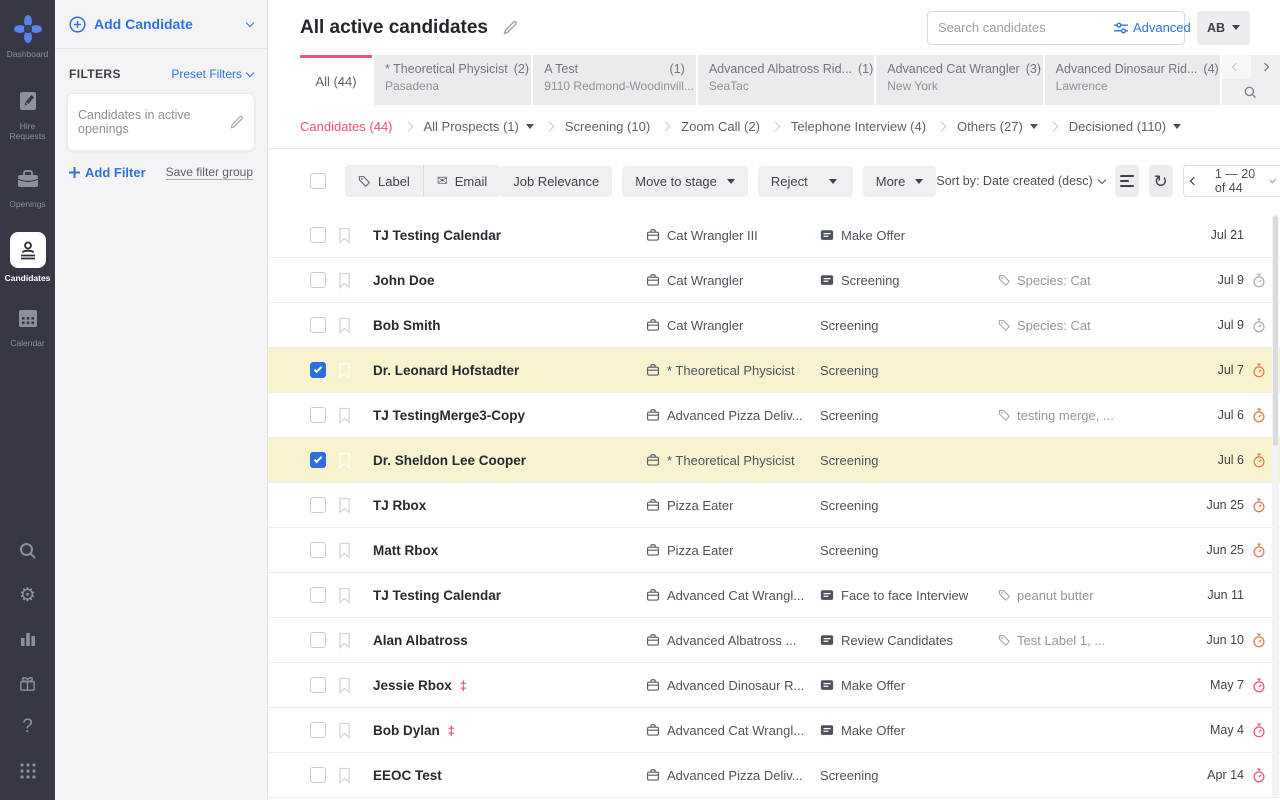  What do you see at coordinates (959, 80) in the screenshot?
I see `job-tab: Advanced Cat Wrangler (3) New York` at bounding box center [959, 80].